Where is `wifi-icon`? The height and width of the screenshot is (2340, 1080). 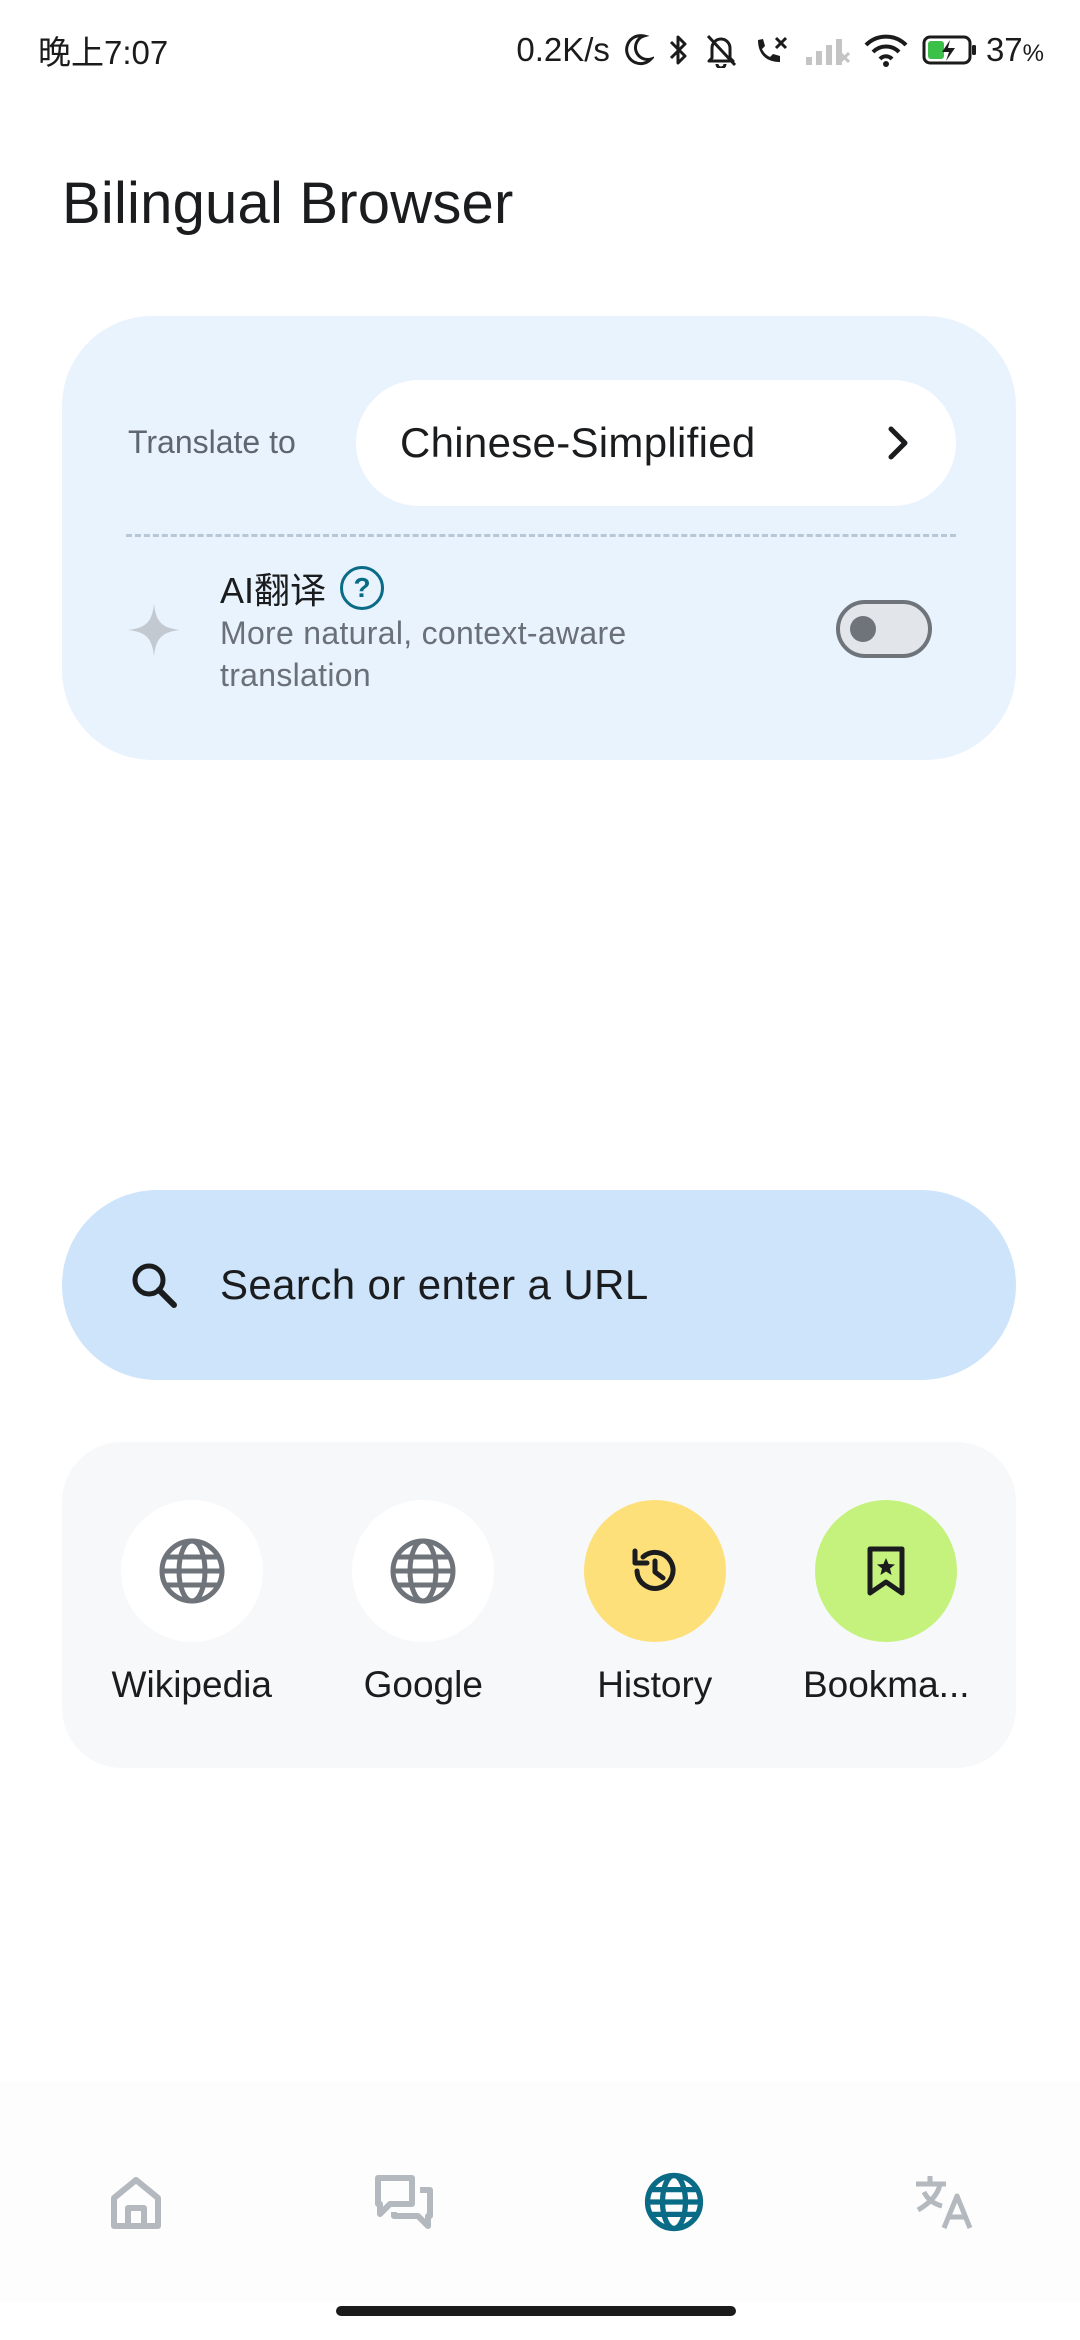 wifi-icon is located at coordinates (886, 50).